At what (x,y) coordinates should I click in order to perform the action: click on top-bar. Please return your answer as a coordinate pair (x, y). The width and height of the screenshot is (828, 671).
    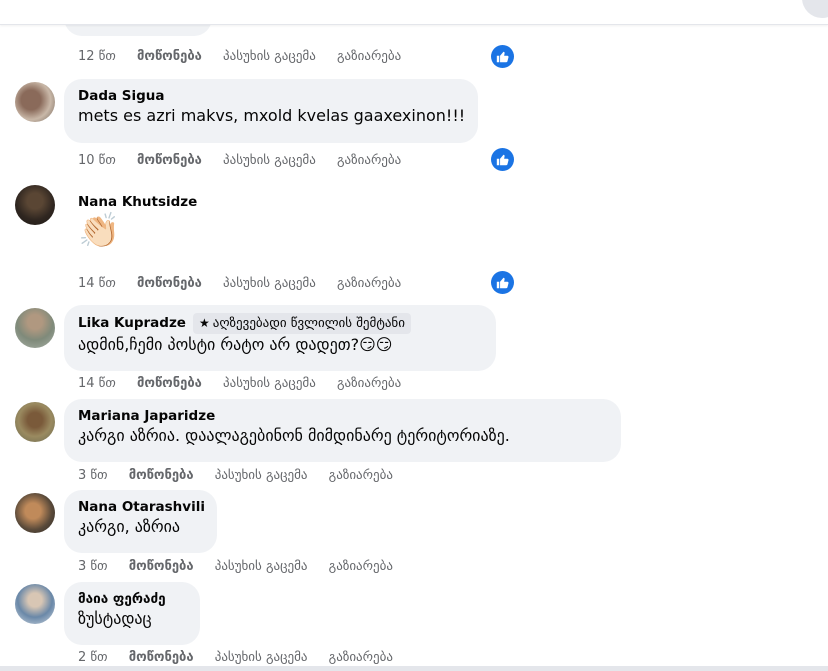
    Looking at the image, I should click on (414, 12).